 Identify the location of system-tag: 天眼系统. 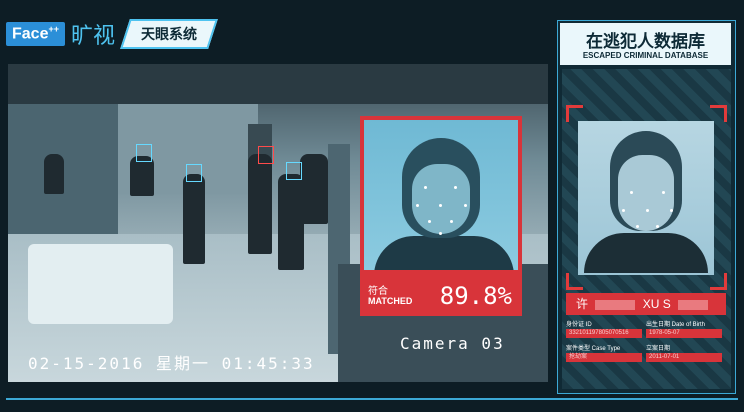
(169, 34).